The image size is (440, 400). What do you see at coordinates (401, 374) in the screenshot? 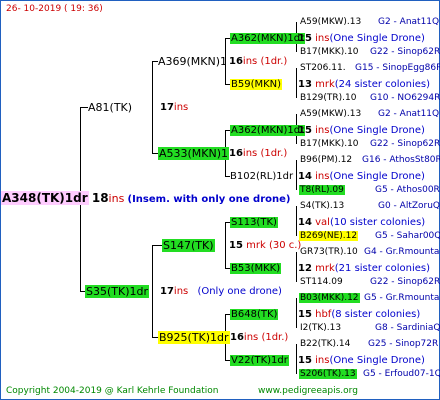
I see `g4-ref: G5 - Erfoud07-1Q` at bounding box center [401, 374].